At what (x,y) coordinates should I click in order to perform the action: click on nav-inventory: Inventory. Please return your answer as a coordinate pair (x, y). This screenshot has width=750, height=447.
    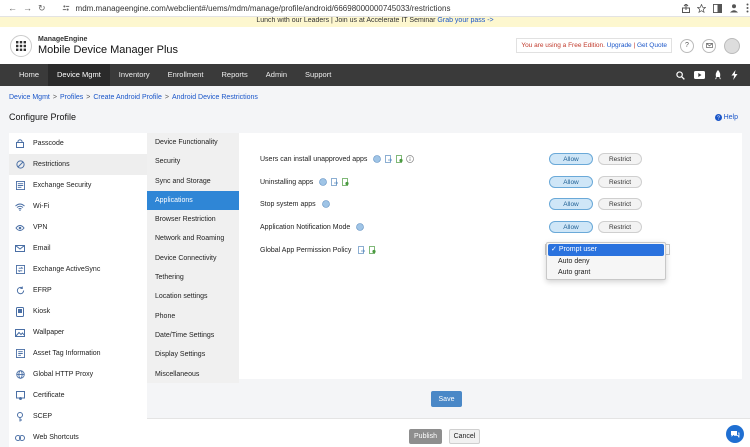
    Looking at the image, I should click on (134, 75).